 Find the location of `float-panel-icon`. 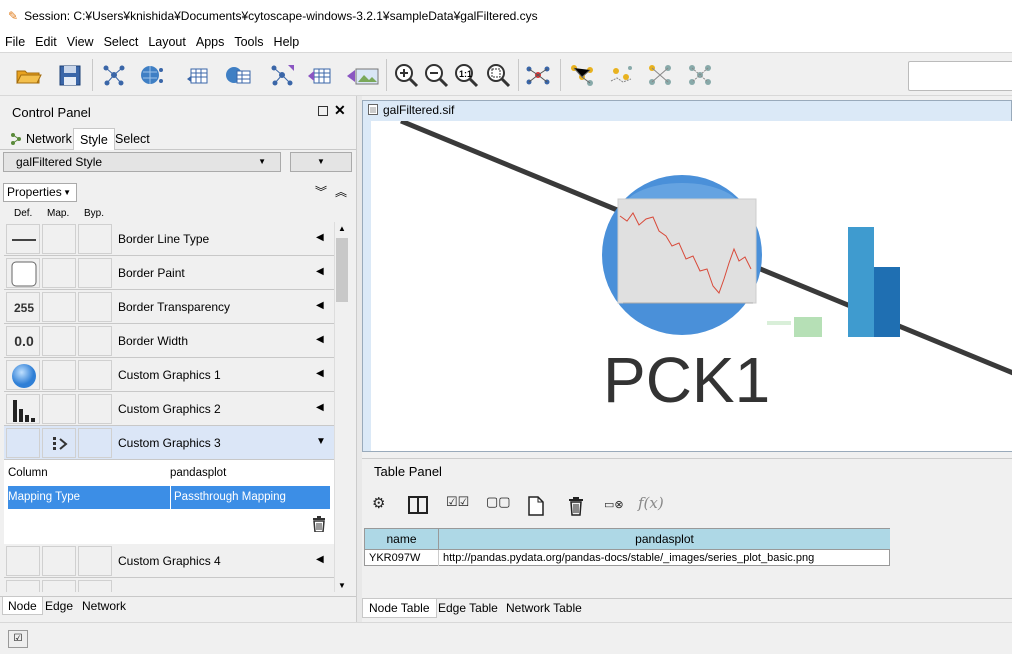

float-panel-icon is located at coordinates (323, 111).